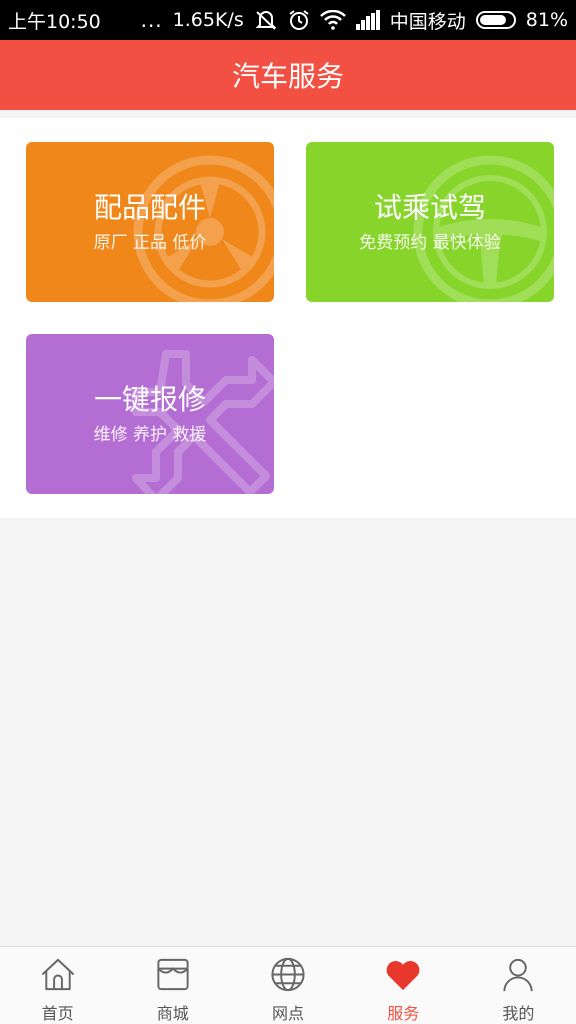 This screenshot has width=576, height=1024. Describe the element at coordinates (288, 1013) in the screenshot. I see `tab-label: 网点` at that location.